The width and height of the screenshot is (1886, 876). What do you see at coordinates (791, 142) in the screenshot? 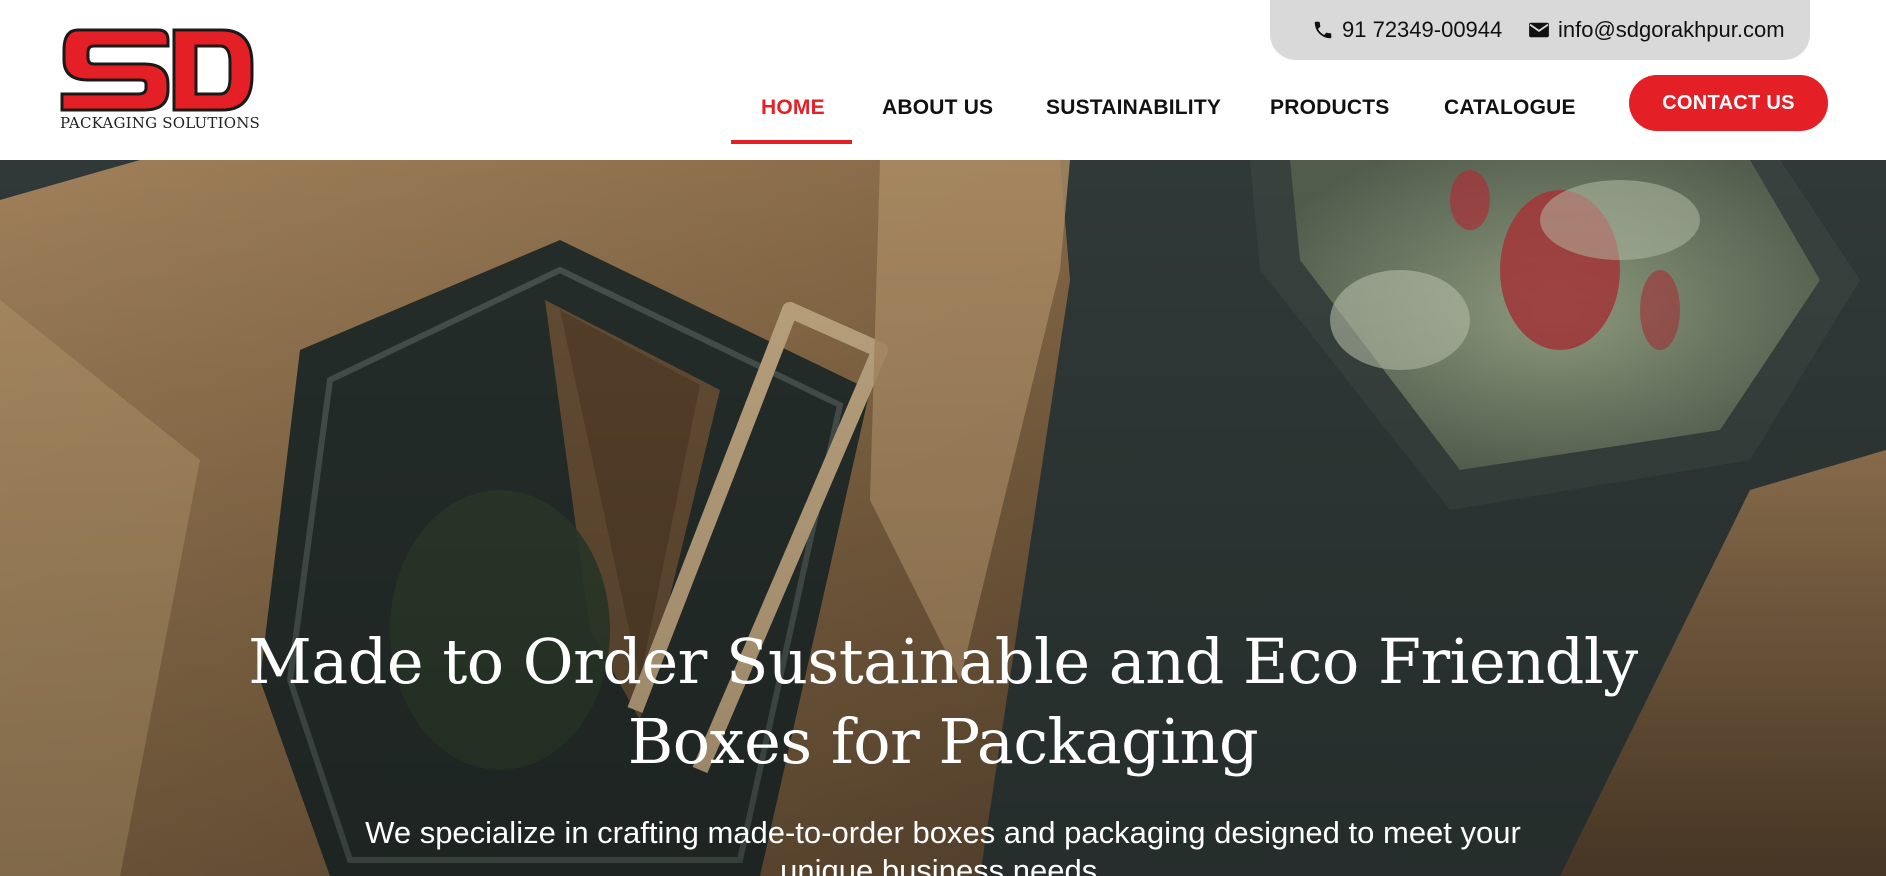
I see `active-nav-indicator` at bounding box center [791, 142].